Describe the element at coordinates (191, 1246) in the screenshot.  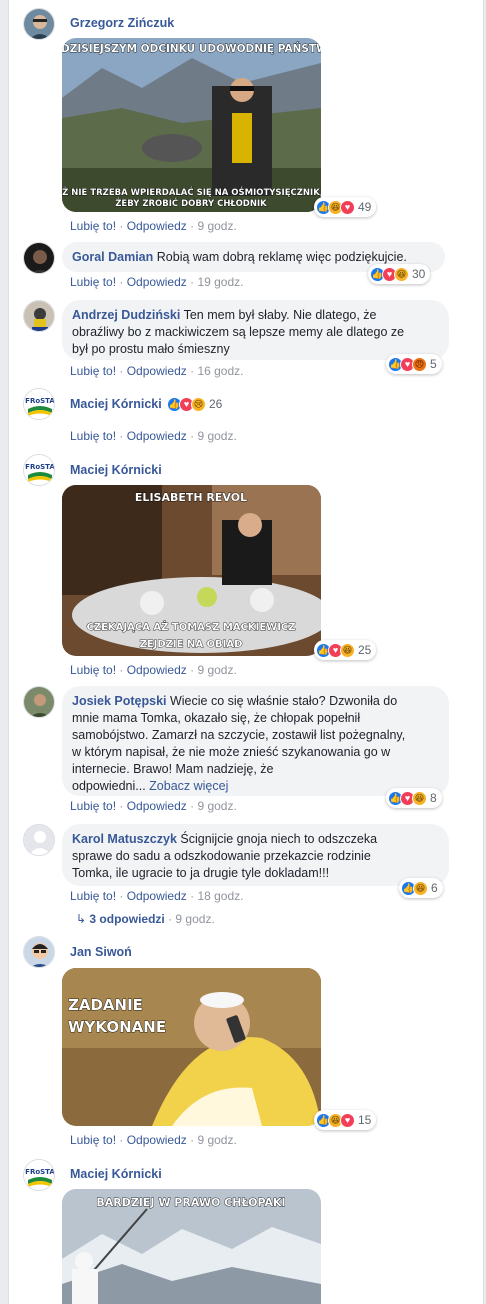
I see `comment-meme-image: BARDZIEJ W PRAWO CHŁOPAKI` at that location.